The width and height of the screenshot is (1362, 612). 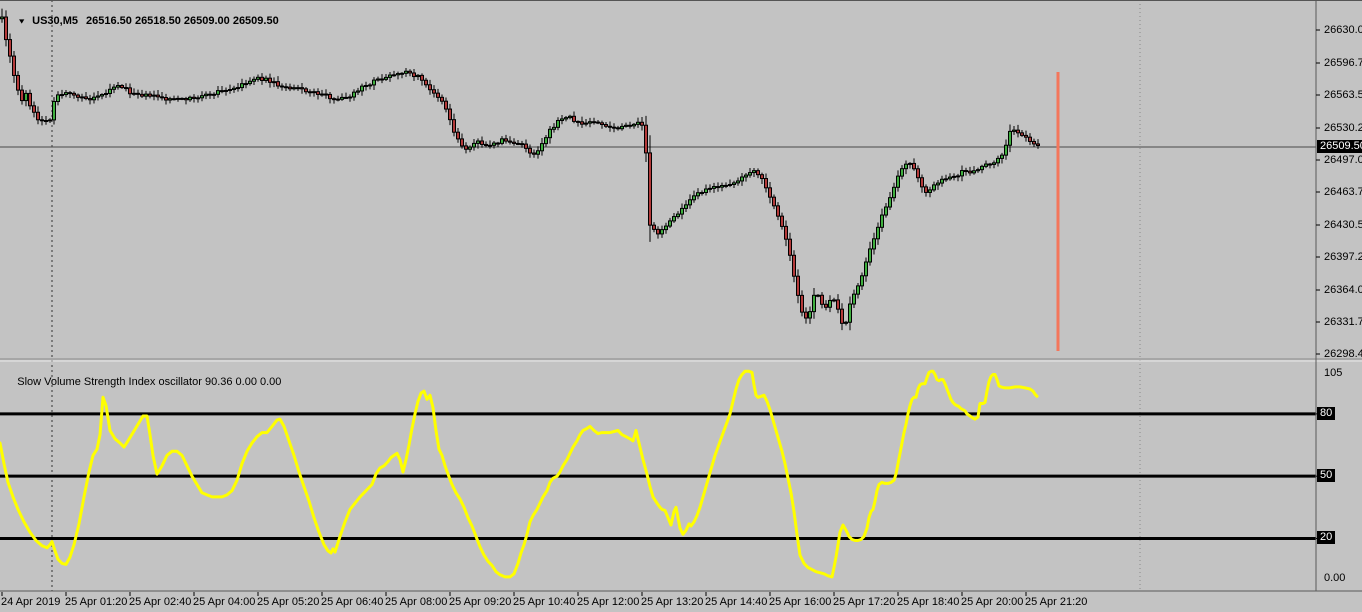 What do you see at coordinates (1343, 257) in the screenshot?
I see `price-axis-label: 26397.25` at bounding box center [1343, 257].